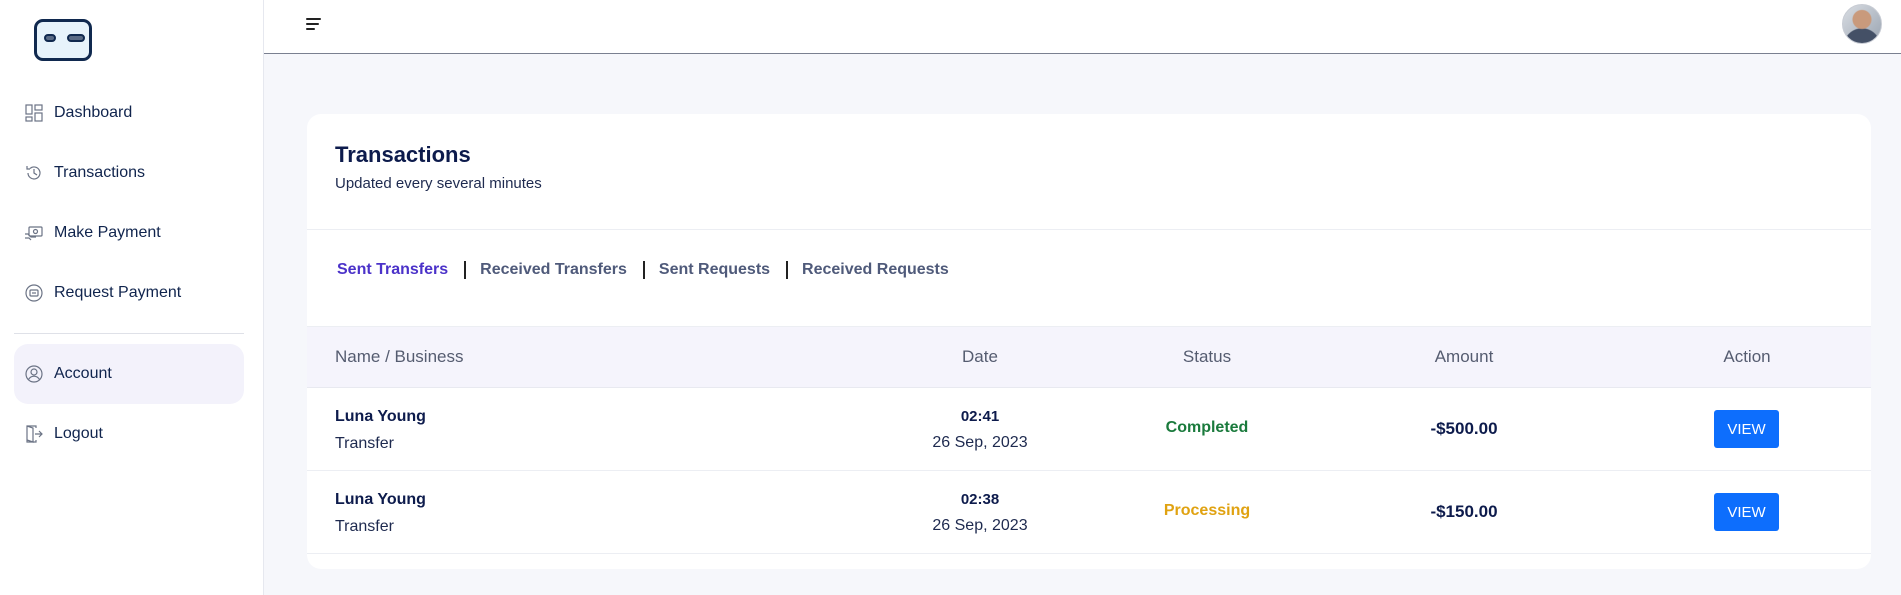 The height and width of the screenshot is (595, 1901). Describe the element at coordinates (1464, 428) in the screenshot. I see `transaction-amount: -$500.00` at that location.